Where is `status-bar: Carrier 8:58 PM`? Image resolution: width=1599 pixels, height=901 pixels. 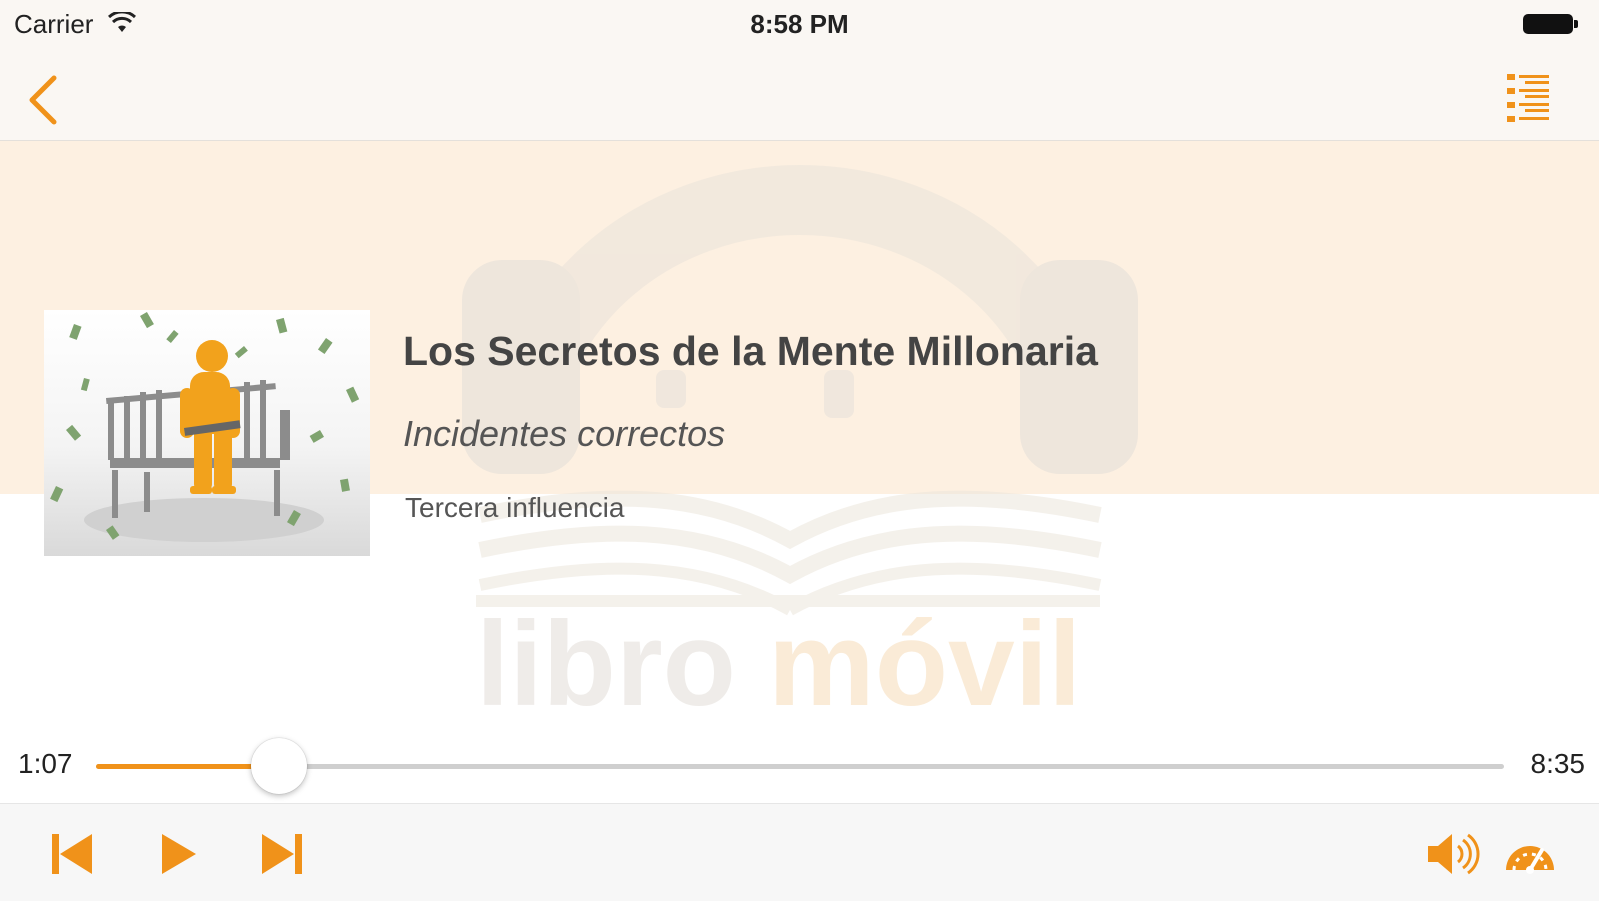 status-bar: Carrier 8:58 PM is located at coordinates (799, 26).